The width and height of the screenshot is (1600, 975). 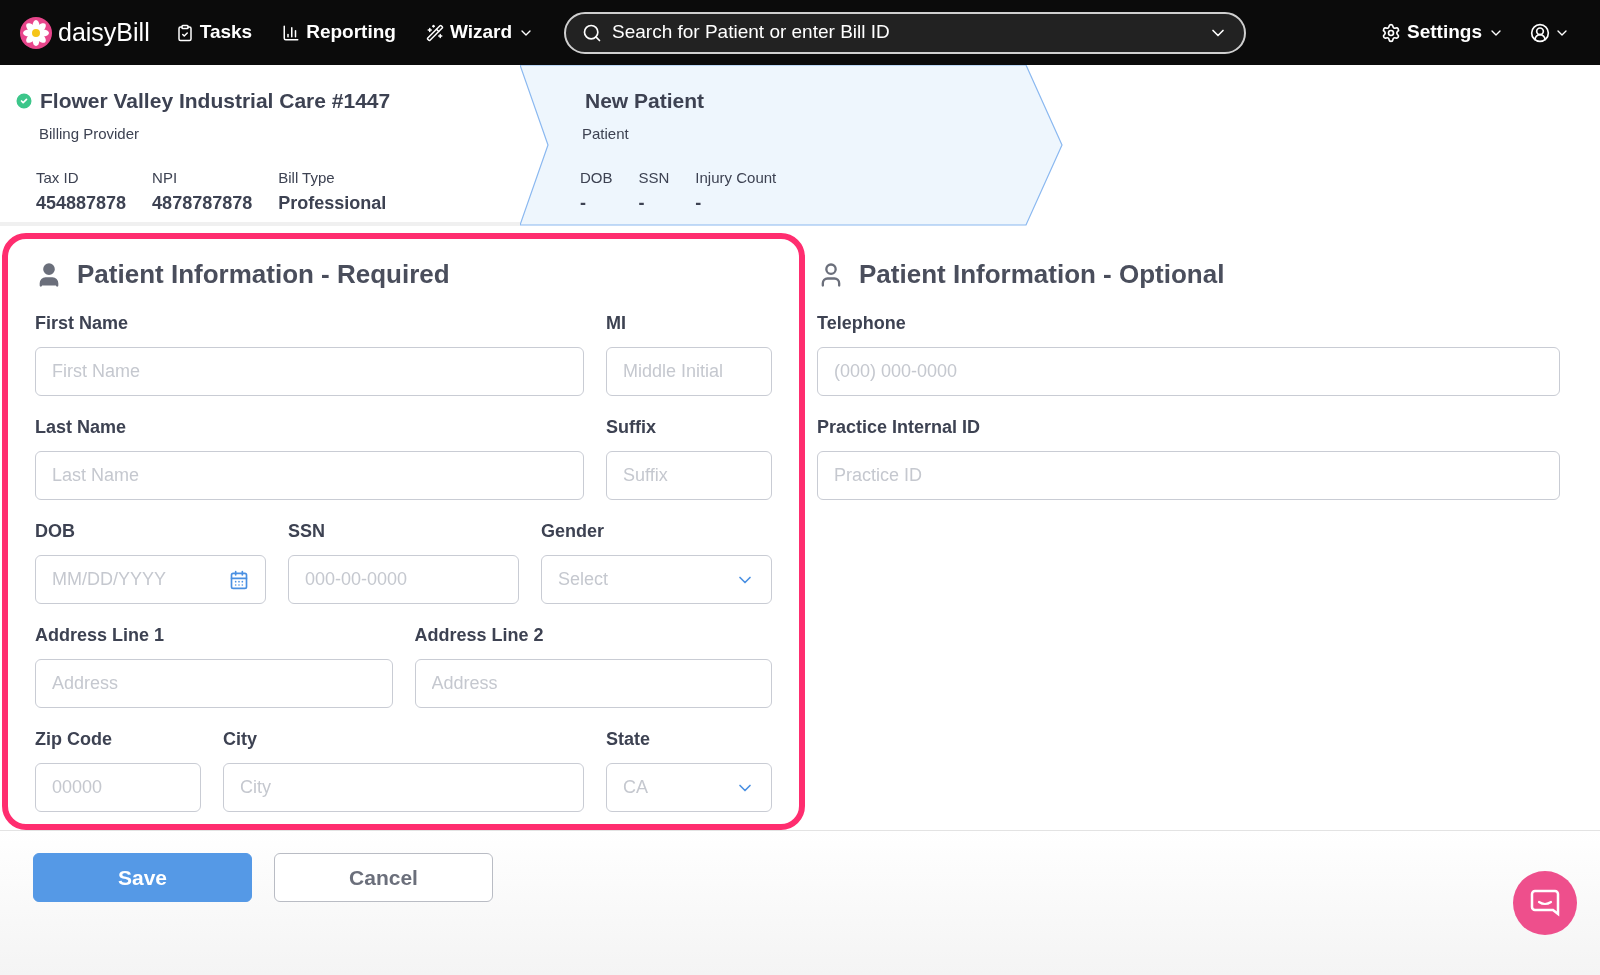 I want to click on settings-menu: Settings, so click(x=1442, y=32).